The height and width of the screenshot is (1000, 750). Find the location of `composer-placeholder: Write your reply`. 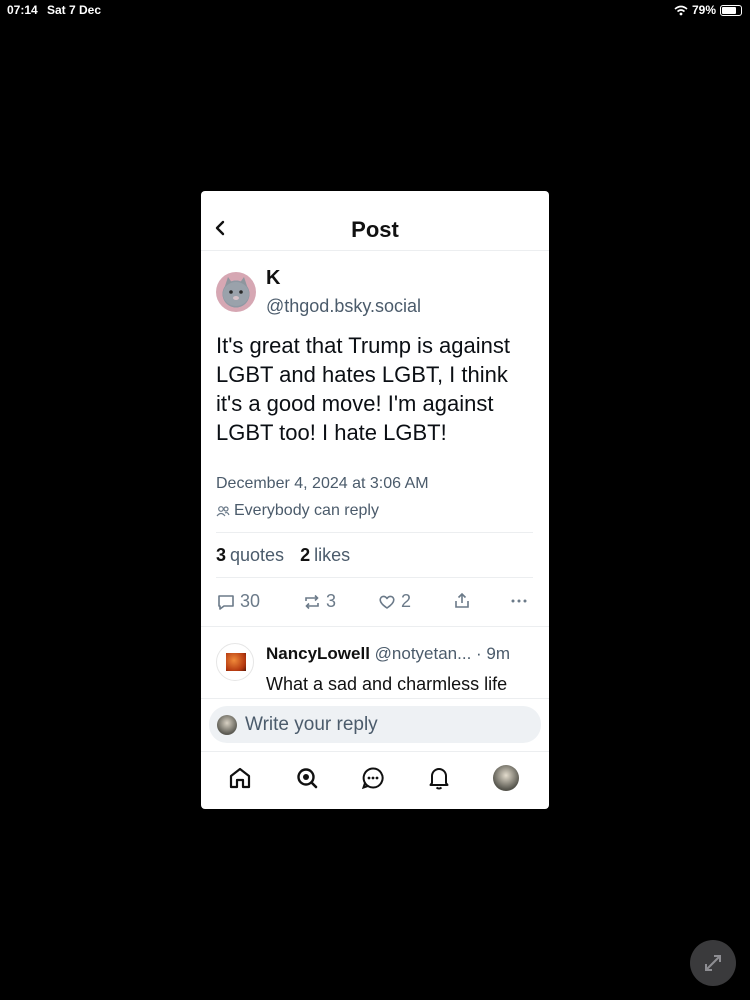

composer-placeholder: Write your reply is located at coordinates (311, 724).